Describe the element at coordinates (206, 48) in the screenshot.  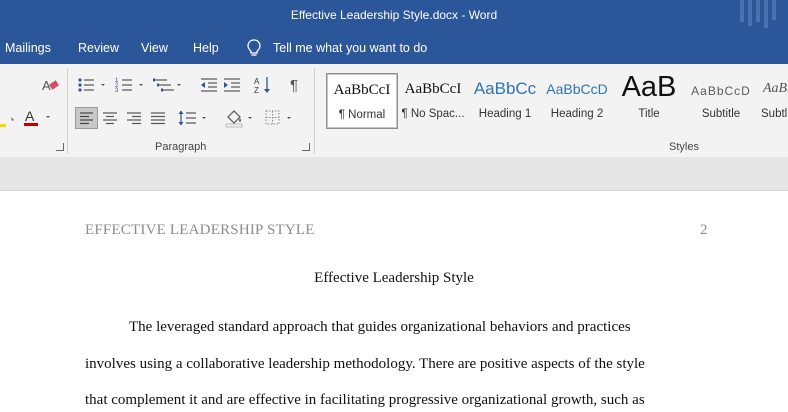
I see `tab-help: Help` at that location.